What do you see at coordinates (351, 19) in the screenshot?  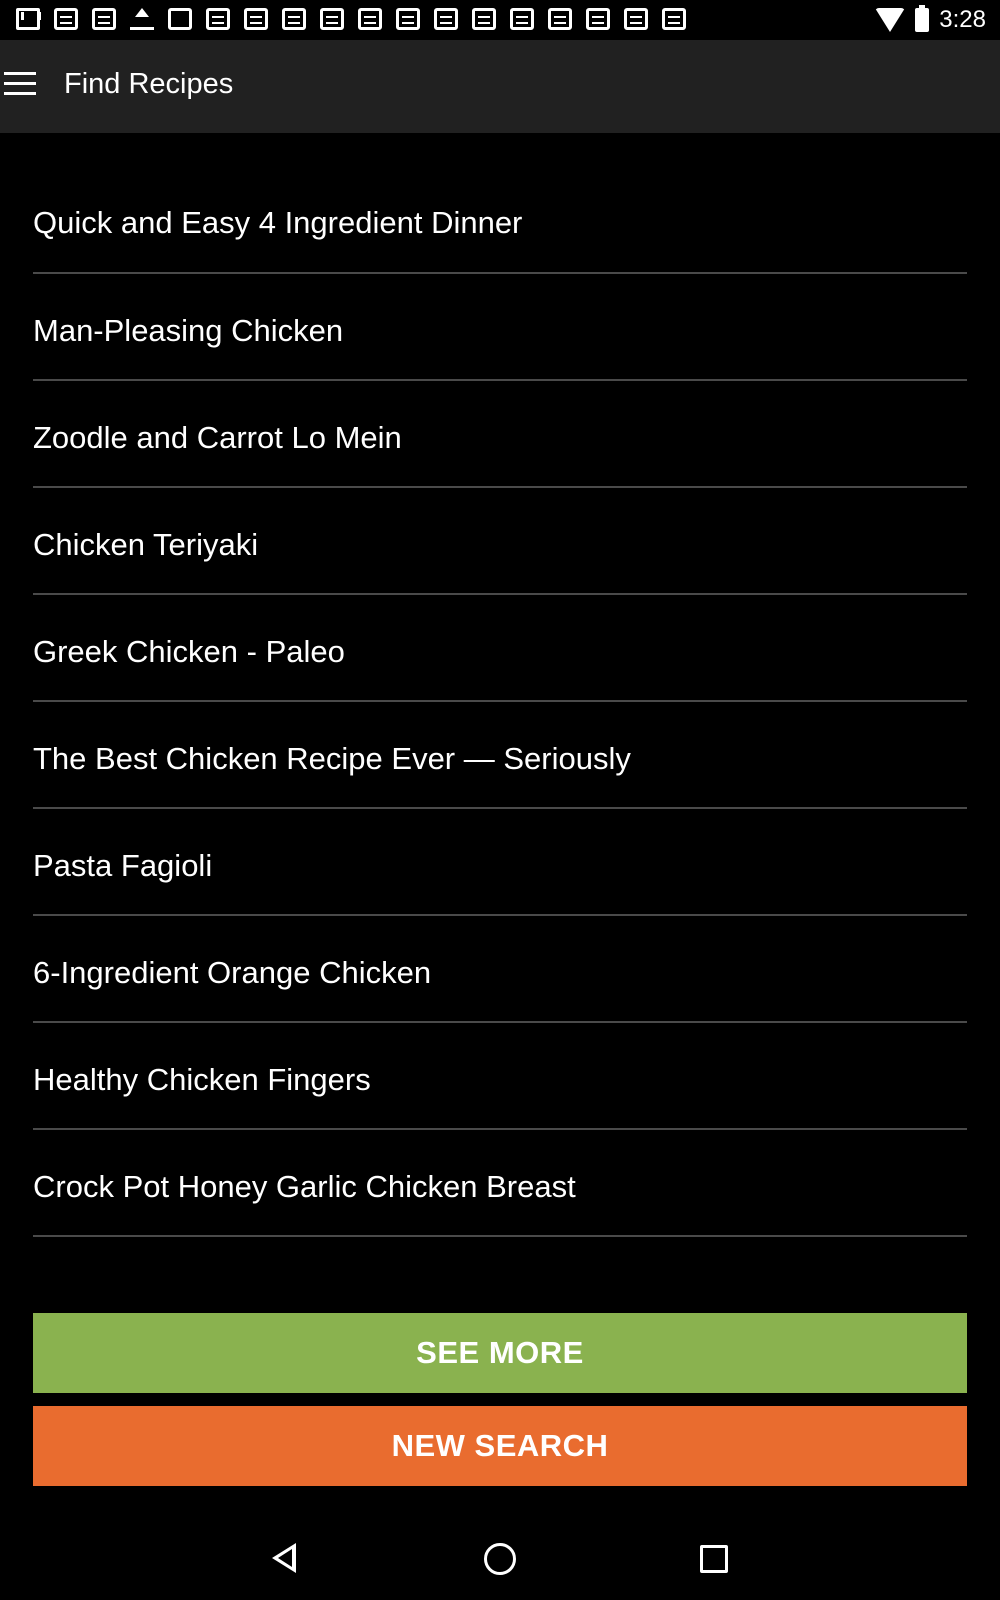 I see `notification-icons` at bounding box center [351, 19].